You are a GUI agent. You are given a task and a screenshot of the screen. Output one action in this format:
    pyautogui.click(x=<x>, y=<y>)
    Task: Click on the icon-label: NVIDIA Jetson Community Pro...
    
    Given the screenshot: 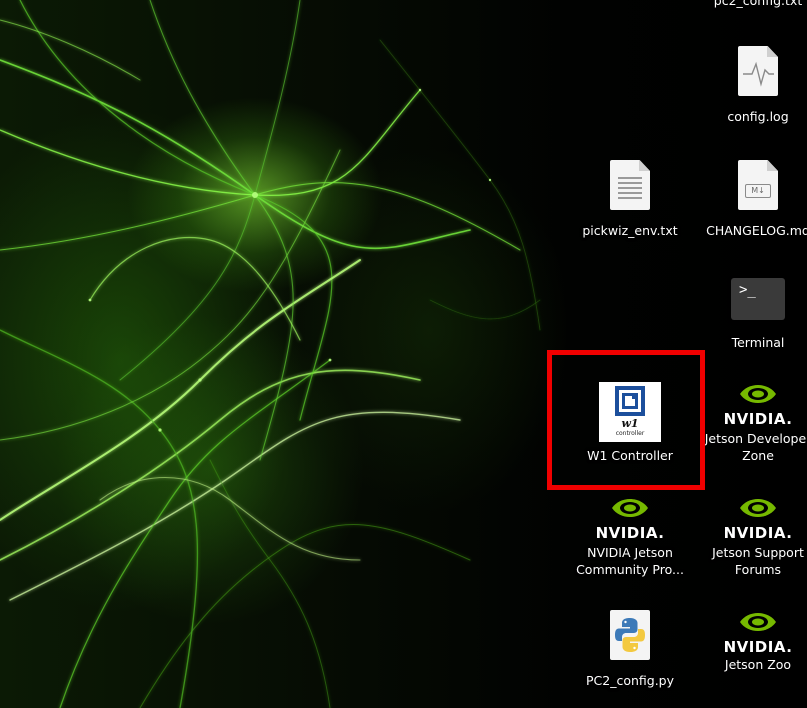 What is the action you would take?
    pyautogui.click(x=630, y=561)
    